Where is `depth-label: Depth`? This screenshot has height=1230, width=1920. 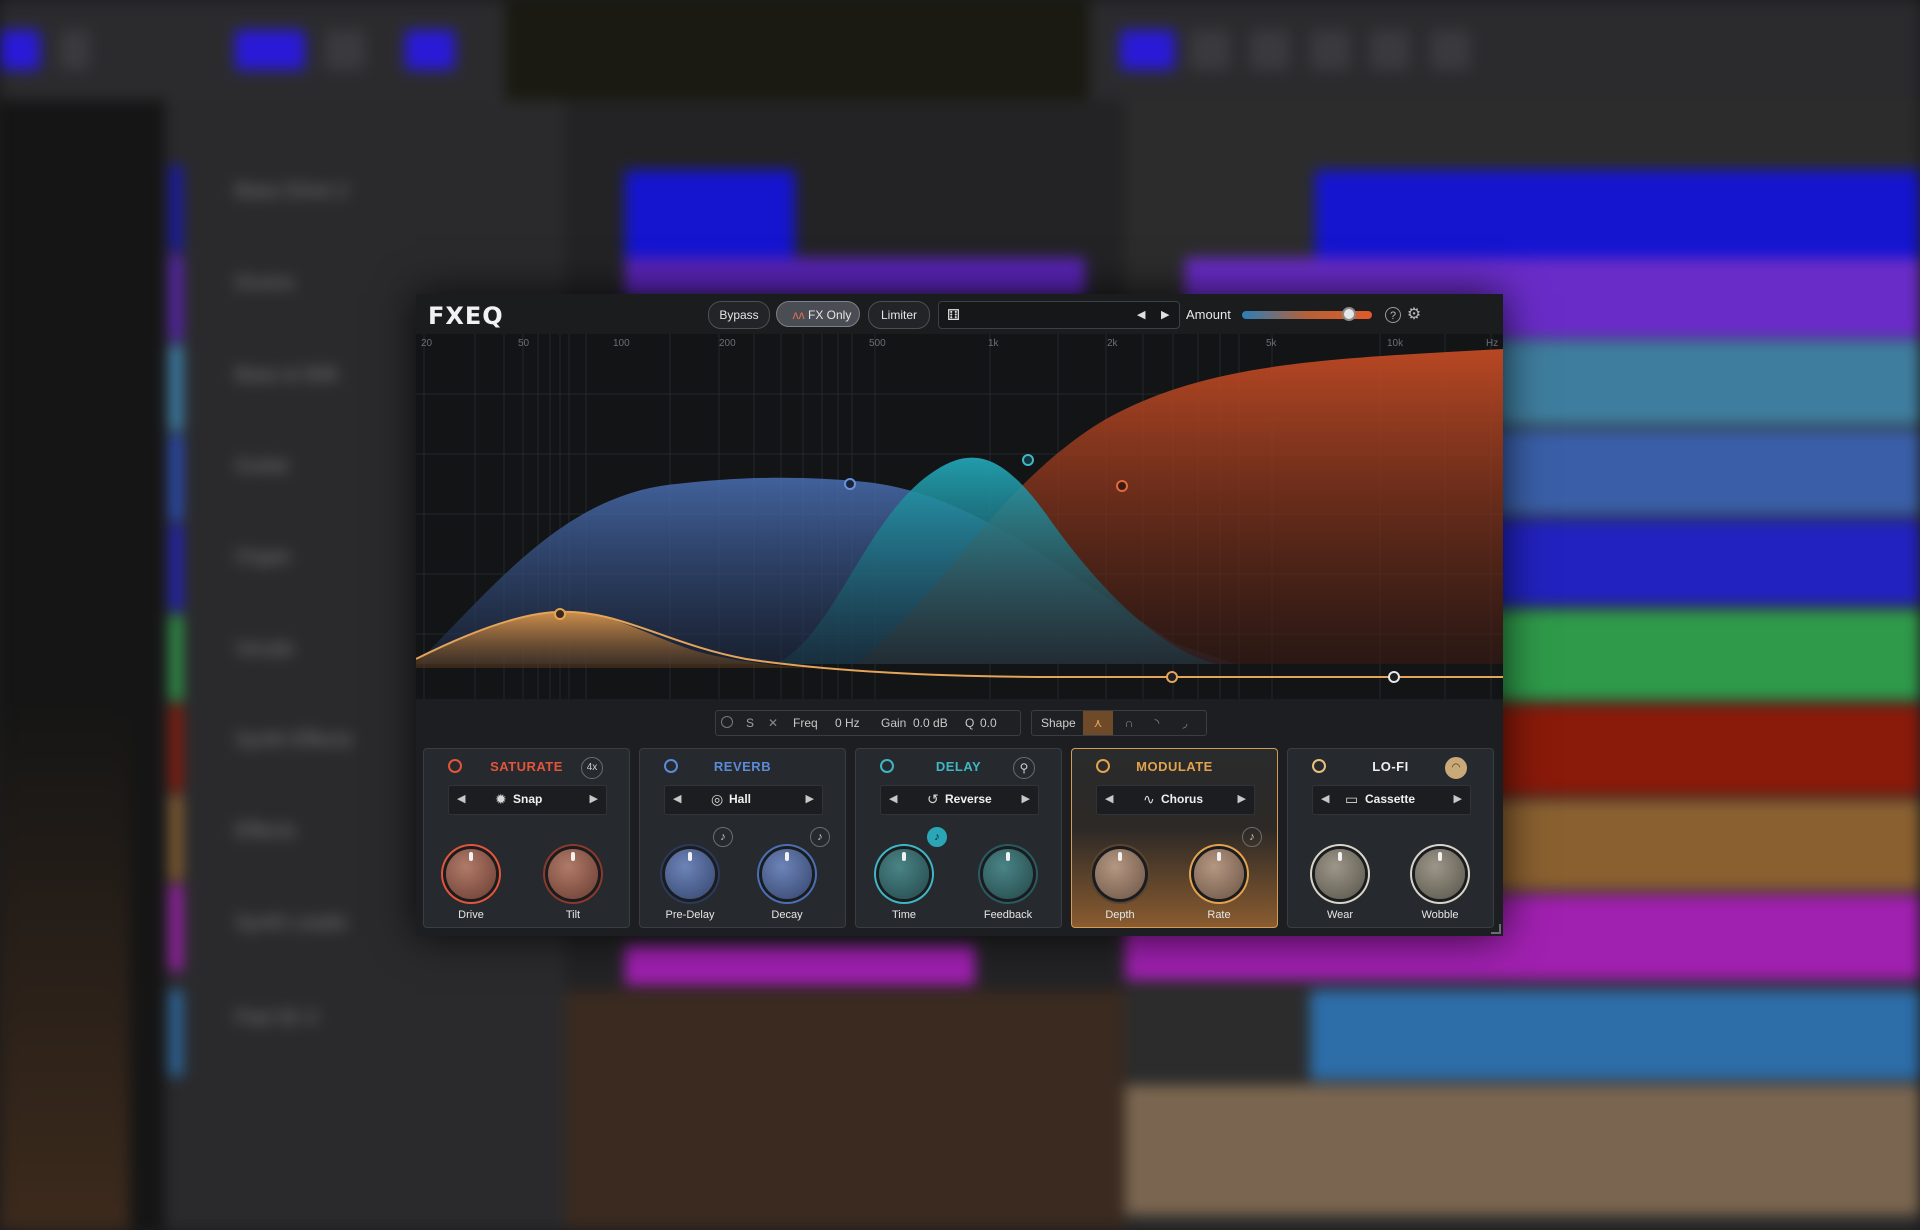 depth-label: Depth is located at coordinates (1120, 915).